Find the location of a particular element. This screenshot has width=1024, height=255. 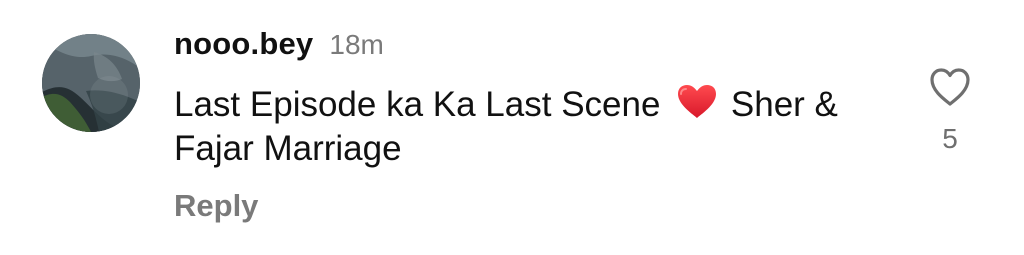

reply-button: Reply is located at coordinates (216, 206).